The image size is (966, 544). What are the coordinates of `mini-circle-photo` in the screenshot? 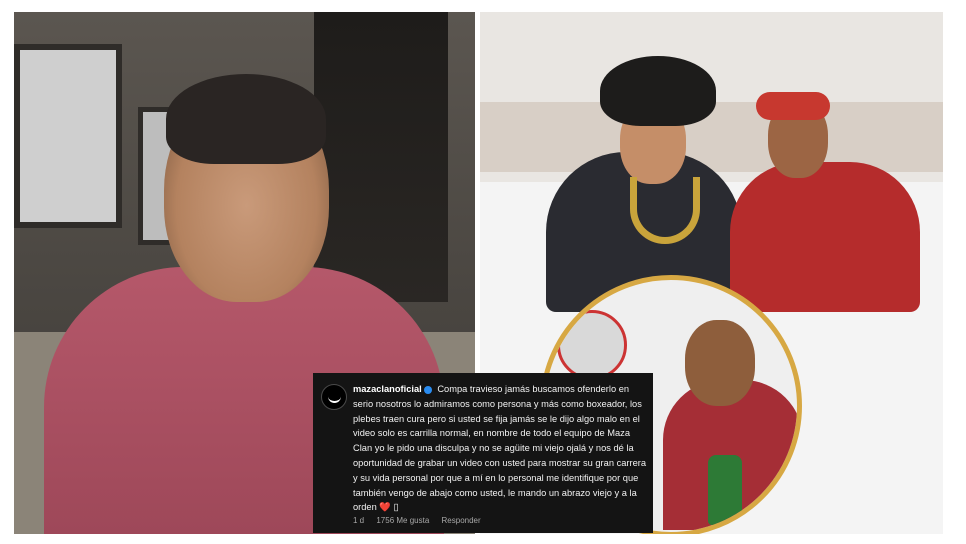 It's located at (592, 345).